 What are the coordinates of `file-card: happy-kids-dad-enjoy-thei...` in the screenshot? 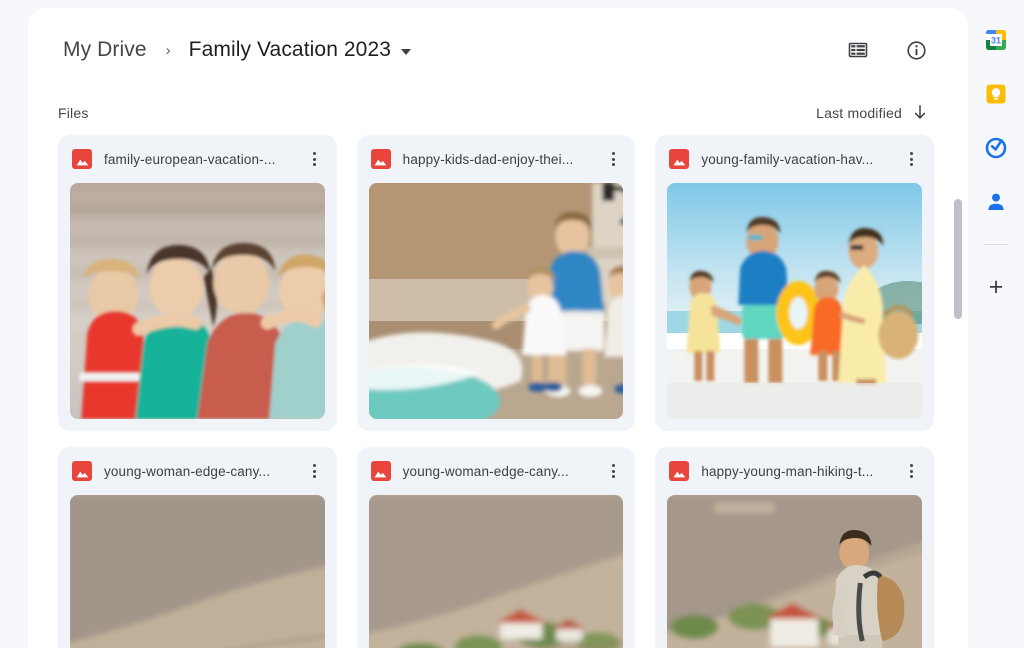 It's located at (496, 283).